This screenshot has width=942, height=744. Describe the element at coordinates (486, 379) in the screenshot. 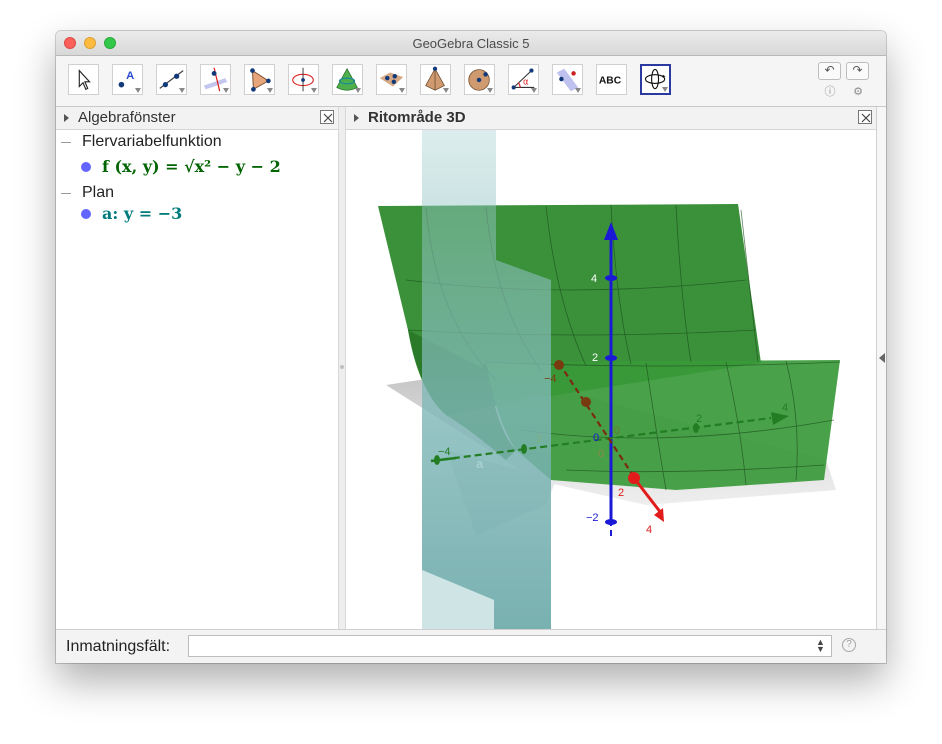

I see `plane-a` at that location.